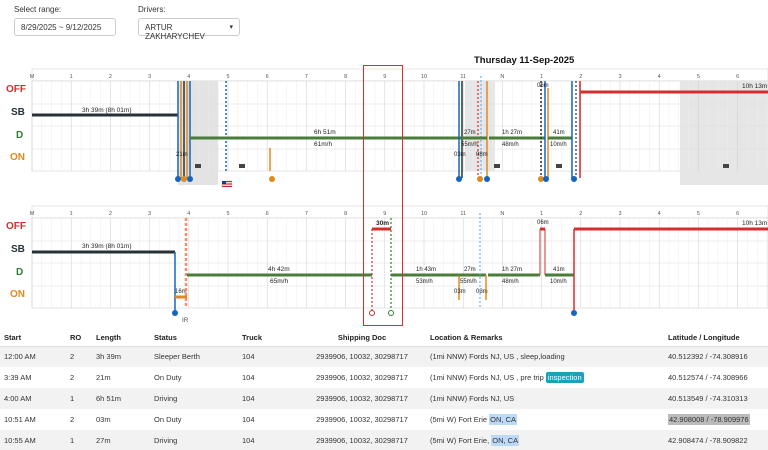  I want to click on cell-location: (5mi W) Fort Erie ON, CA, so click(545, 419).